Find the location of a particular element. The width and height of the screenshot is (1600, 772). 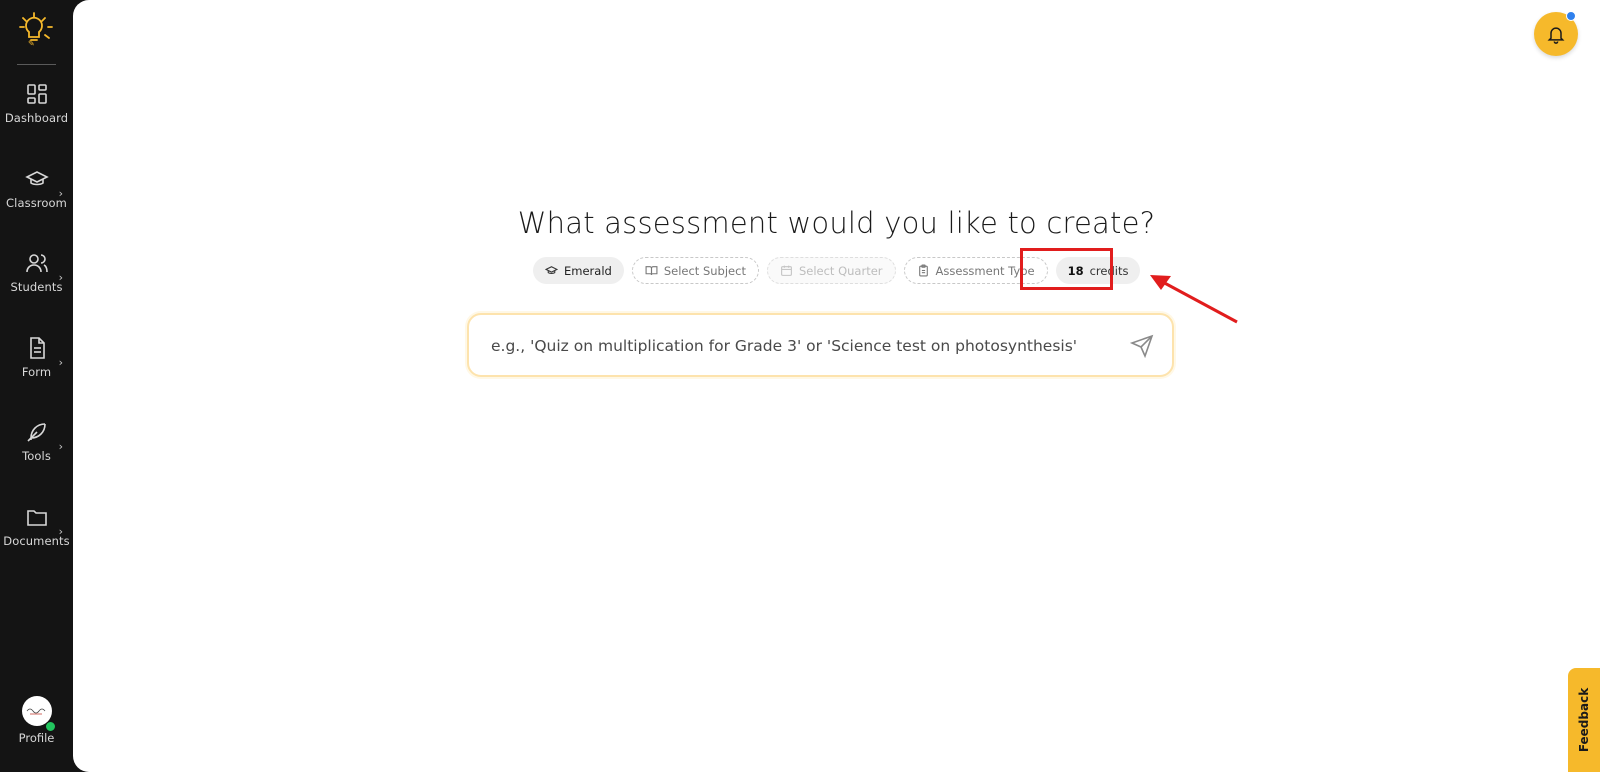

logo-divider is located at coordinates (36, 64).